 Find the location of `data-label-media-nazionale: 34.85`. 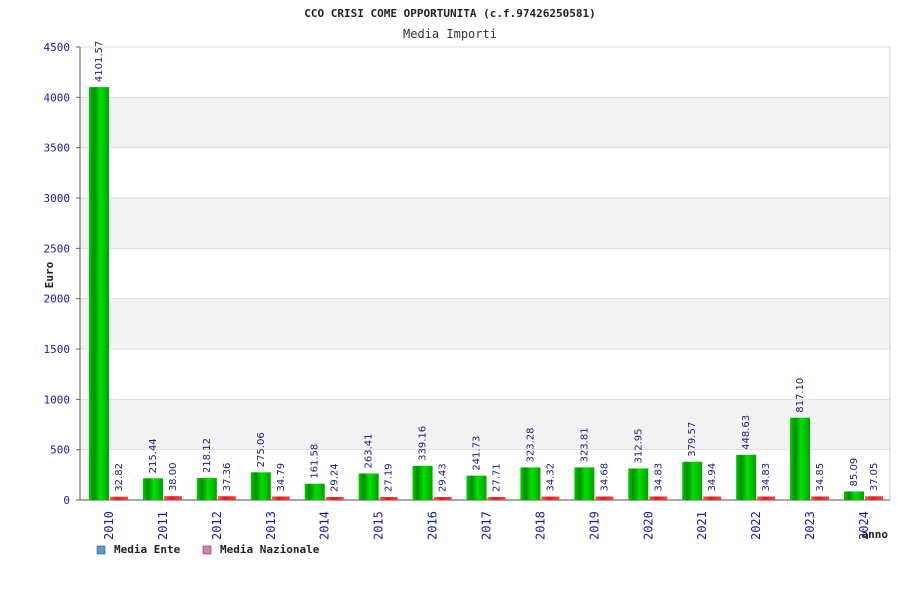

data-label-media-nazionale: 34.85 is located at coordinates (820, 477).